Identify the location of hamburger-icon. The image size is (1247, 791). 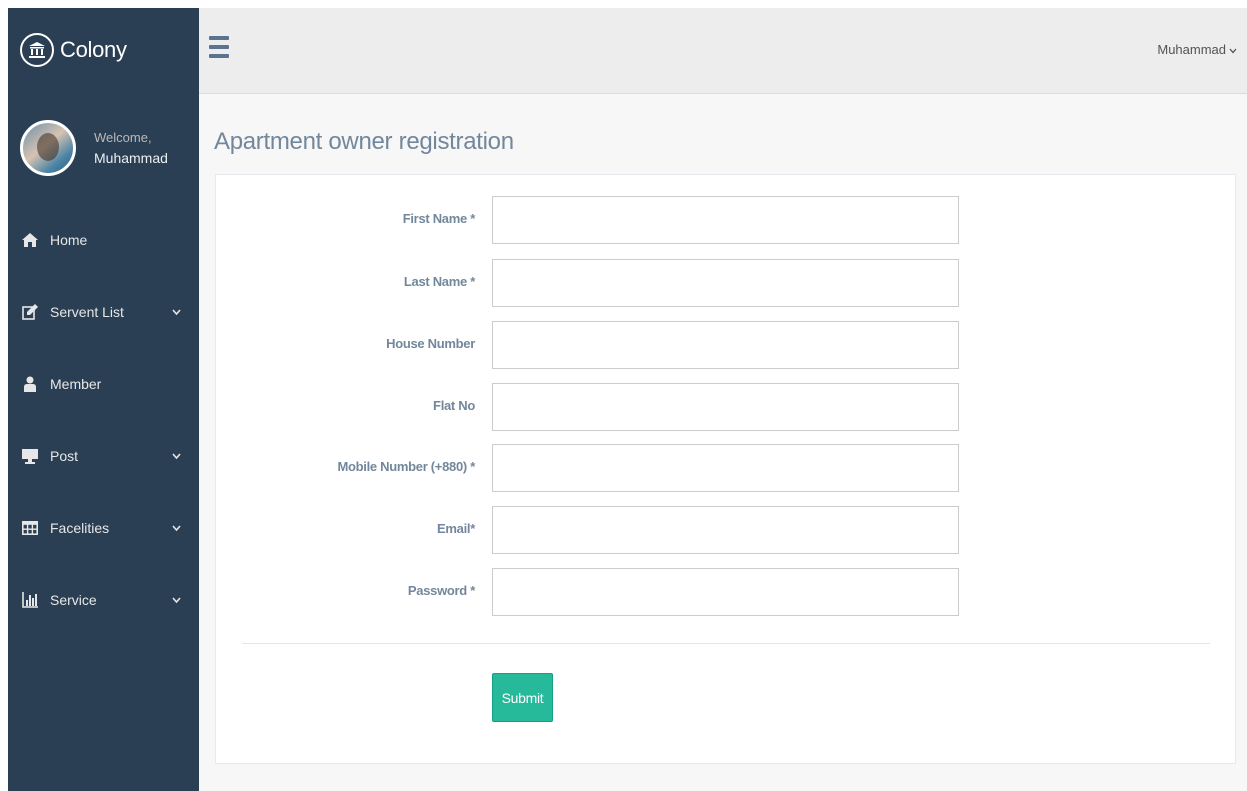
(219, 47).